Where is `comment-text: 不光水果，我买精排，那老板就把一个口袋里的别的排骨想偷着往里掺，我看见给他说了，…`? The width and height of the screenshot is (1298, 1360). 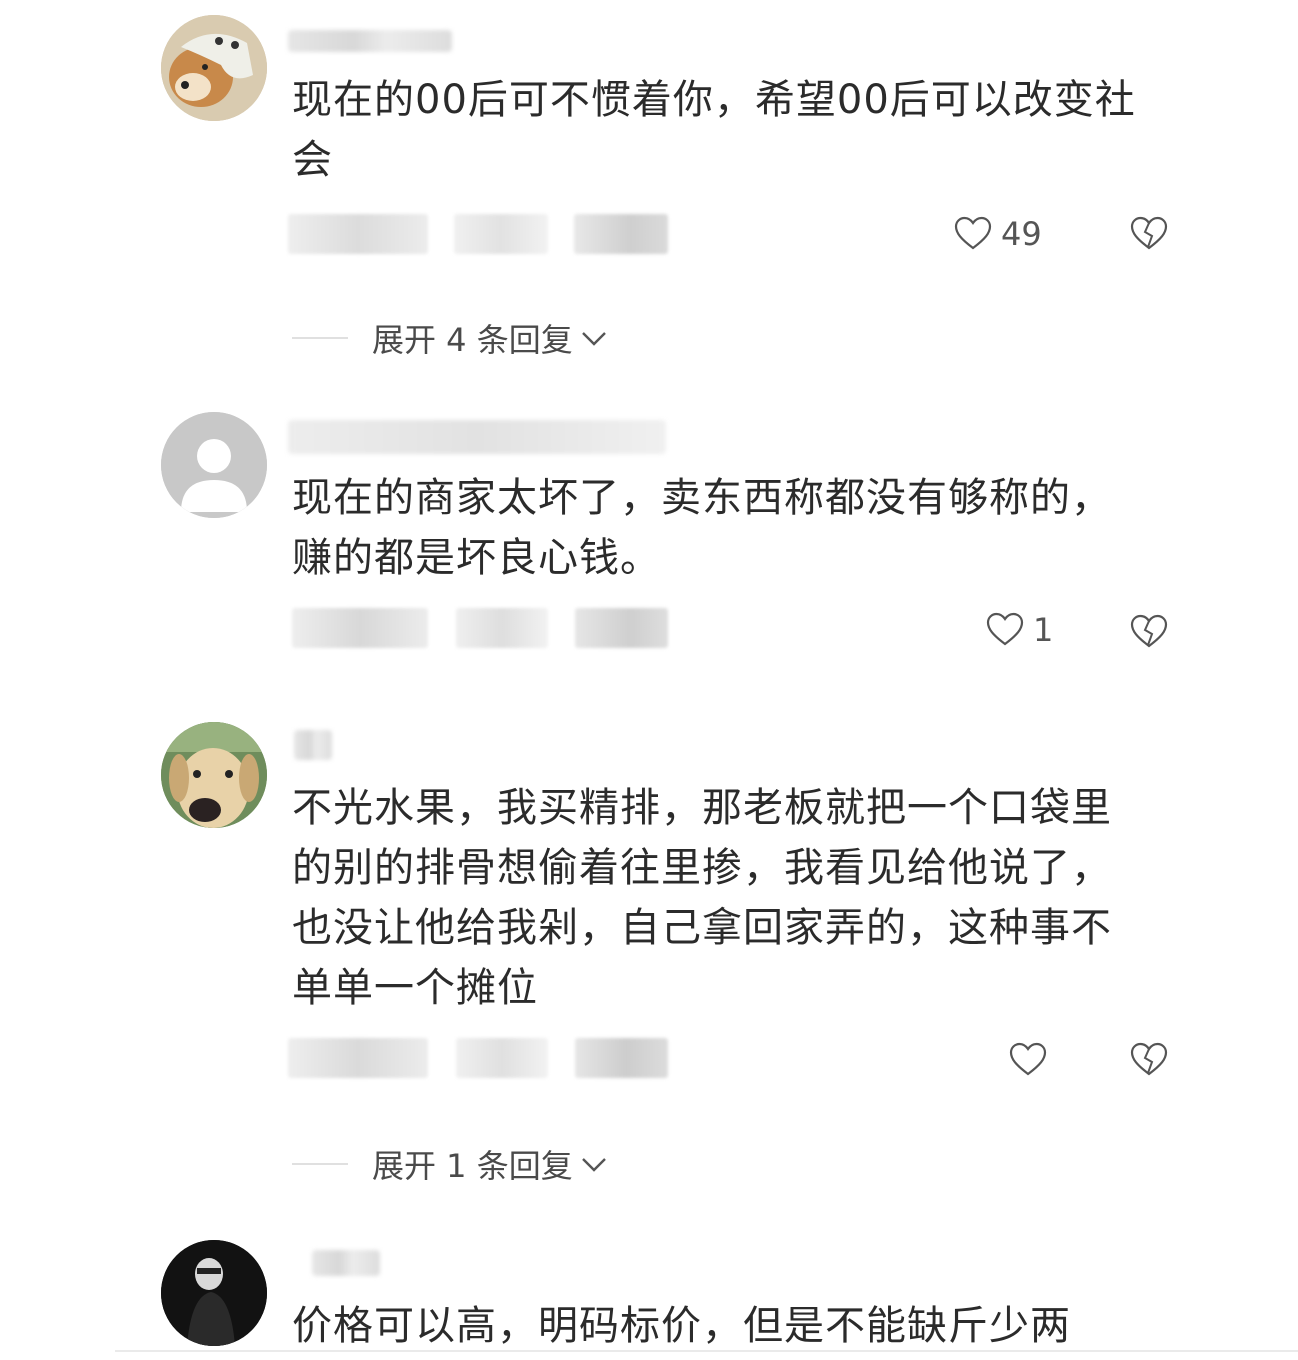
comment-text: 不光水果，我买精排，那老板就把一个口袋里的别的排骨想偷着往里掺，我看见给他说了，… is located at coordinates (702, 898).